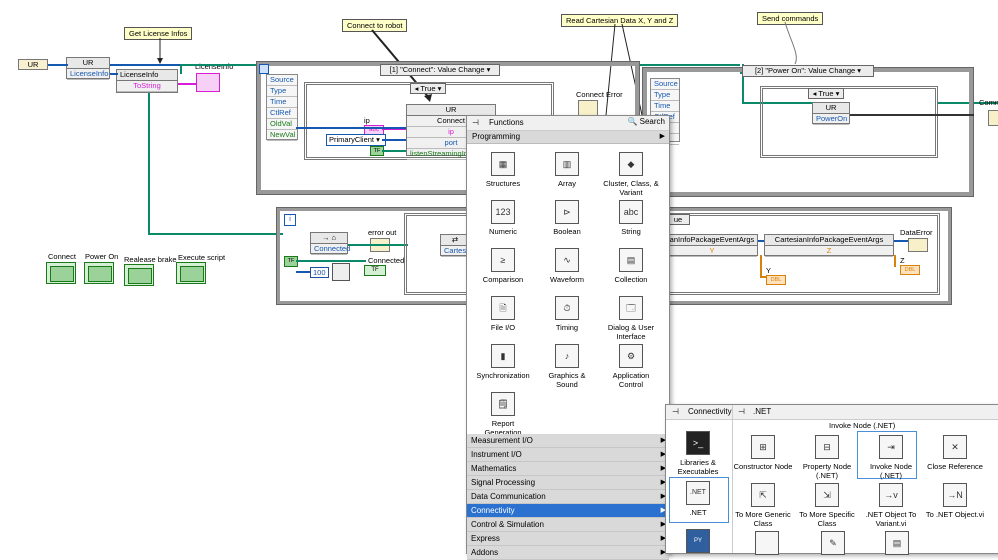 The height and width of the screenshot is (560, 998). What do you see at coordinates (568, 455) in the screenshot?
I see `category-instrument-i-o: Instrument I/O ▶` at bounding box center [568, 455].